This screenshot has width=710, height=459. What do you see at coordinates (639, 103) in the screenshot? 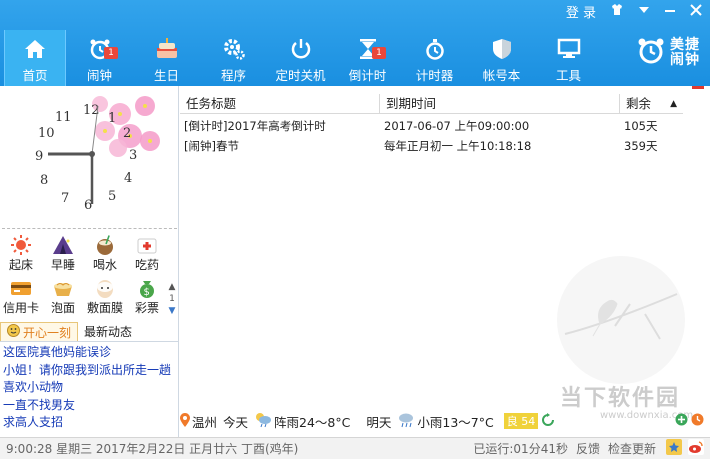
I see `col-remain-label: 剩余` at bounding box center [639, 103].